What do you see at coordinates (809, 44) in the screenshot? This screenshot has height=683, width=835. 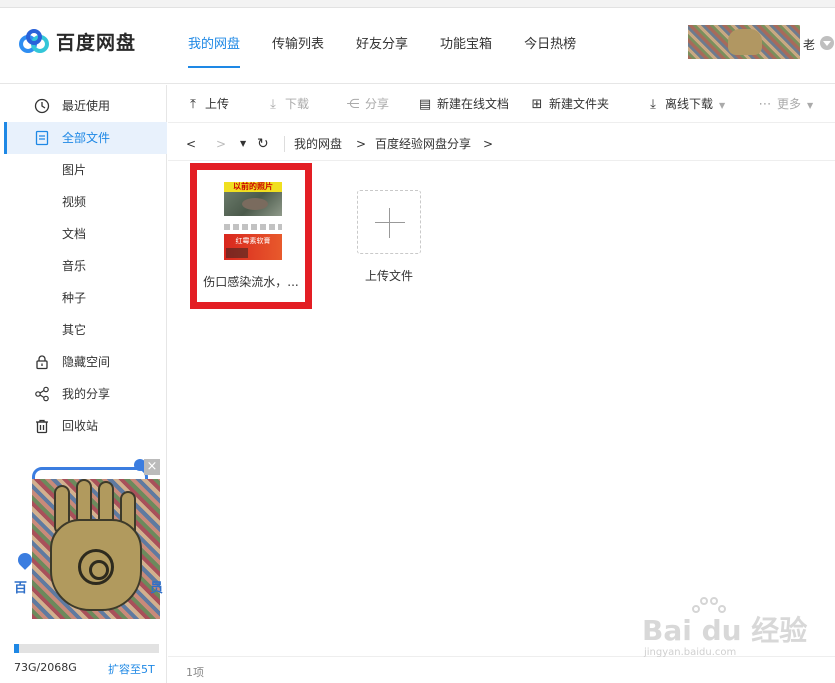 I see `user-name: 老` at bounding box center [809, 44].